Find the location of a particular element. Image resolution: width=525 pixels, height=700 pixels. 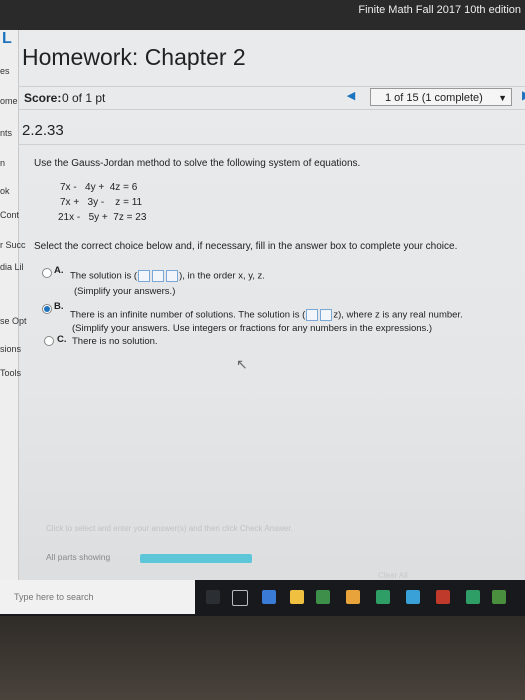

triangle-left-icon: ◀ is located at coordinates (351, 96).